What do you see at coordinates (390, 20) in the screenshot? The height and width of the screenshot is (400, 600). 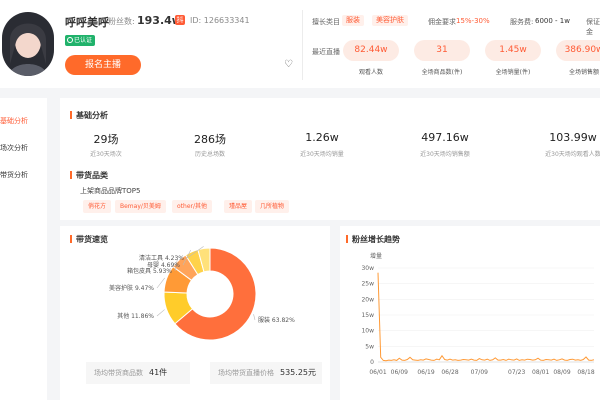 I see `category-tag: 美容护肤` at bounding box center [390, 20].